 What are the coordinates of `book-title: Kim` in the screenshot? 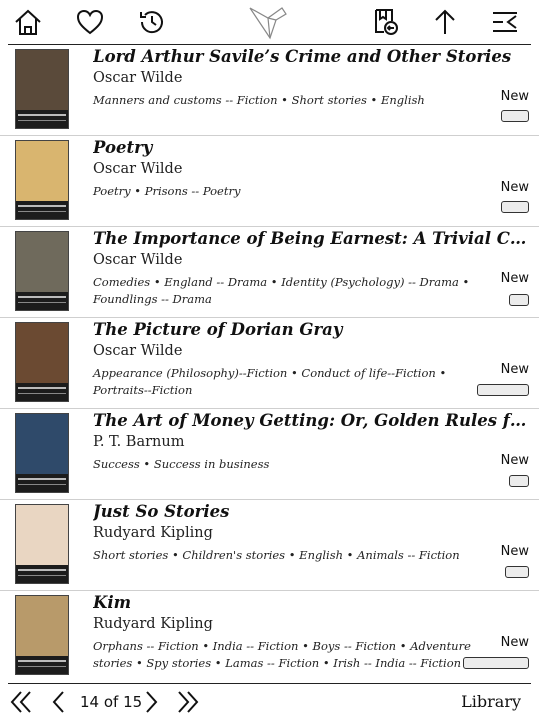 It's located at (311, 602).